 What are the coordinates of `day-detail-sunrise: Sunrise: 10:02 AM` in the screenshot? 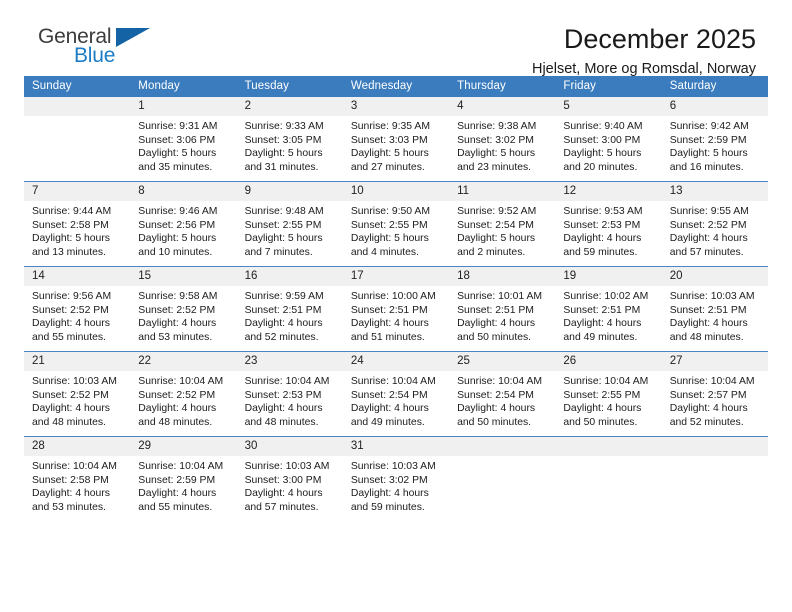 It's located at (606, 296).